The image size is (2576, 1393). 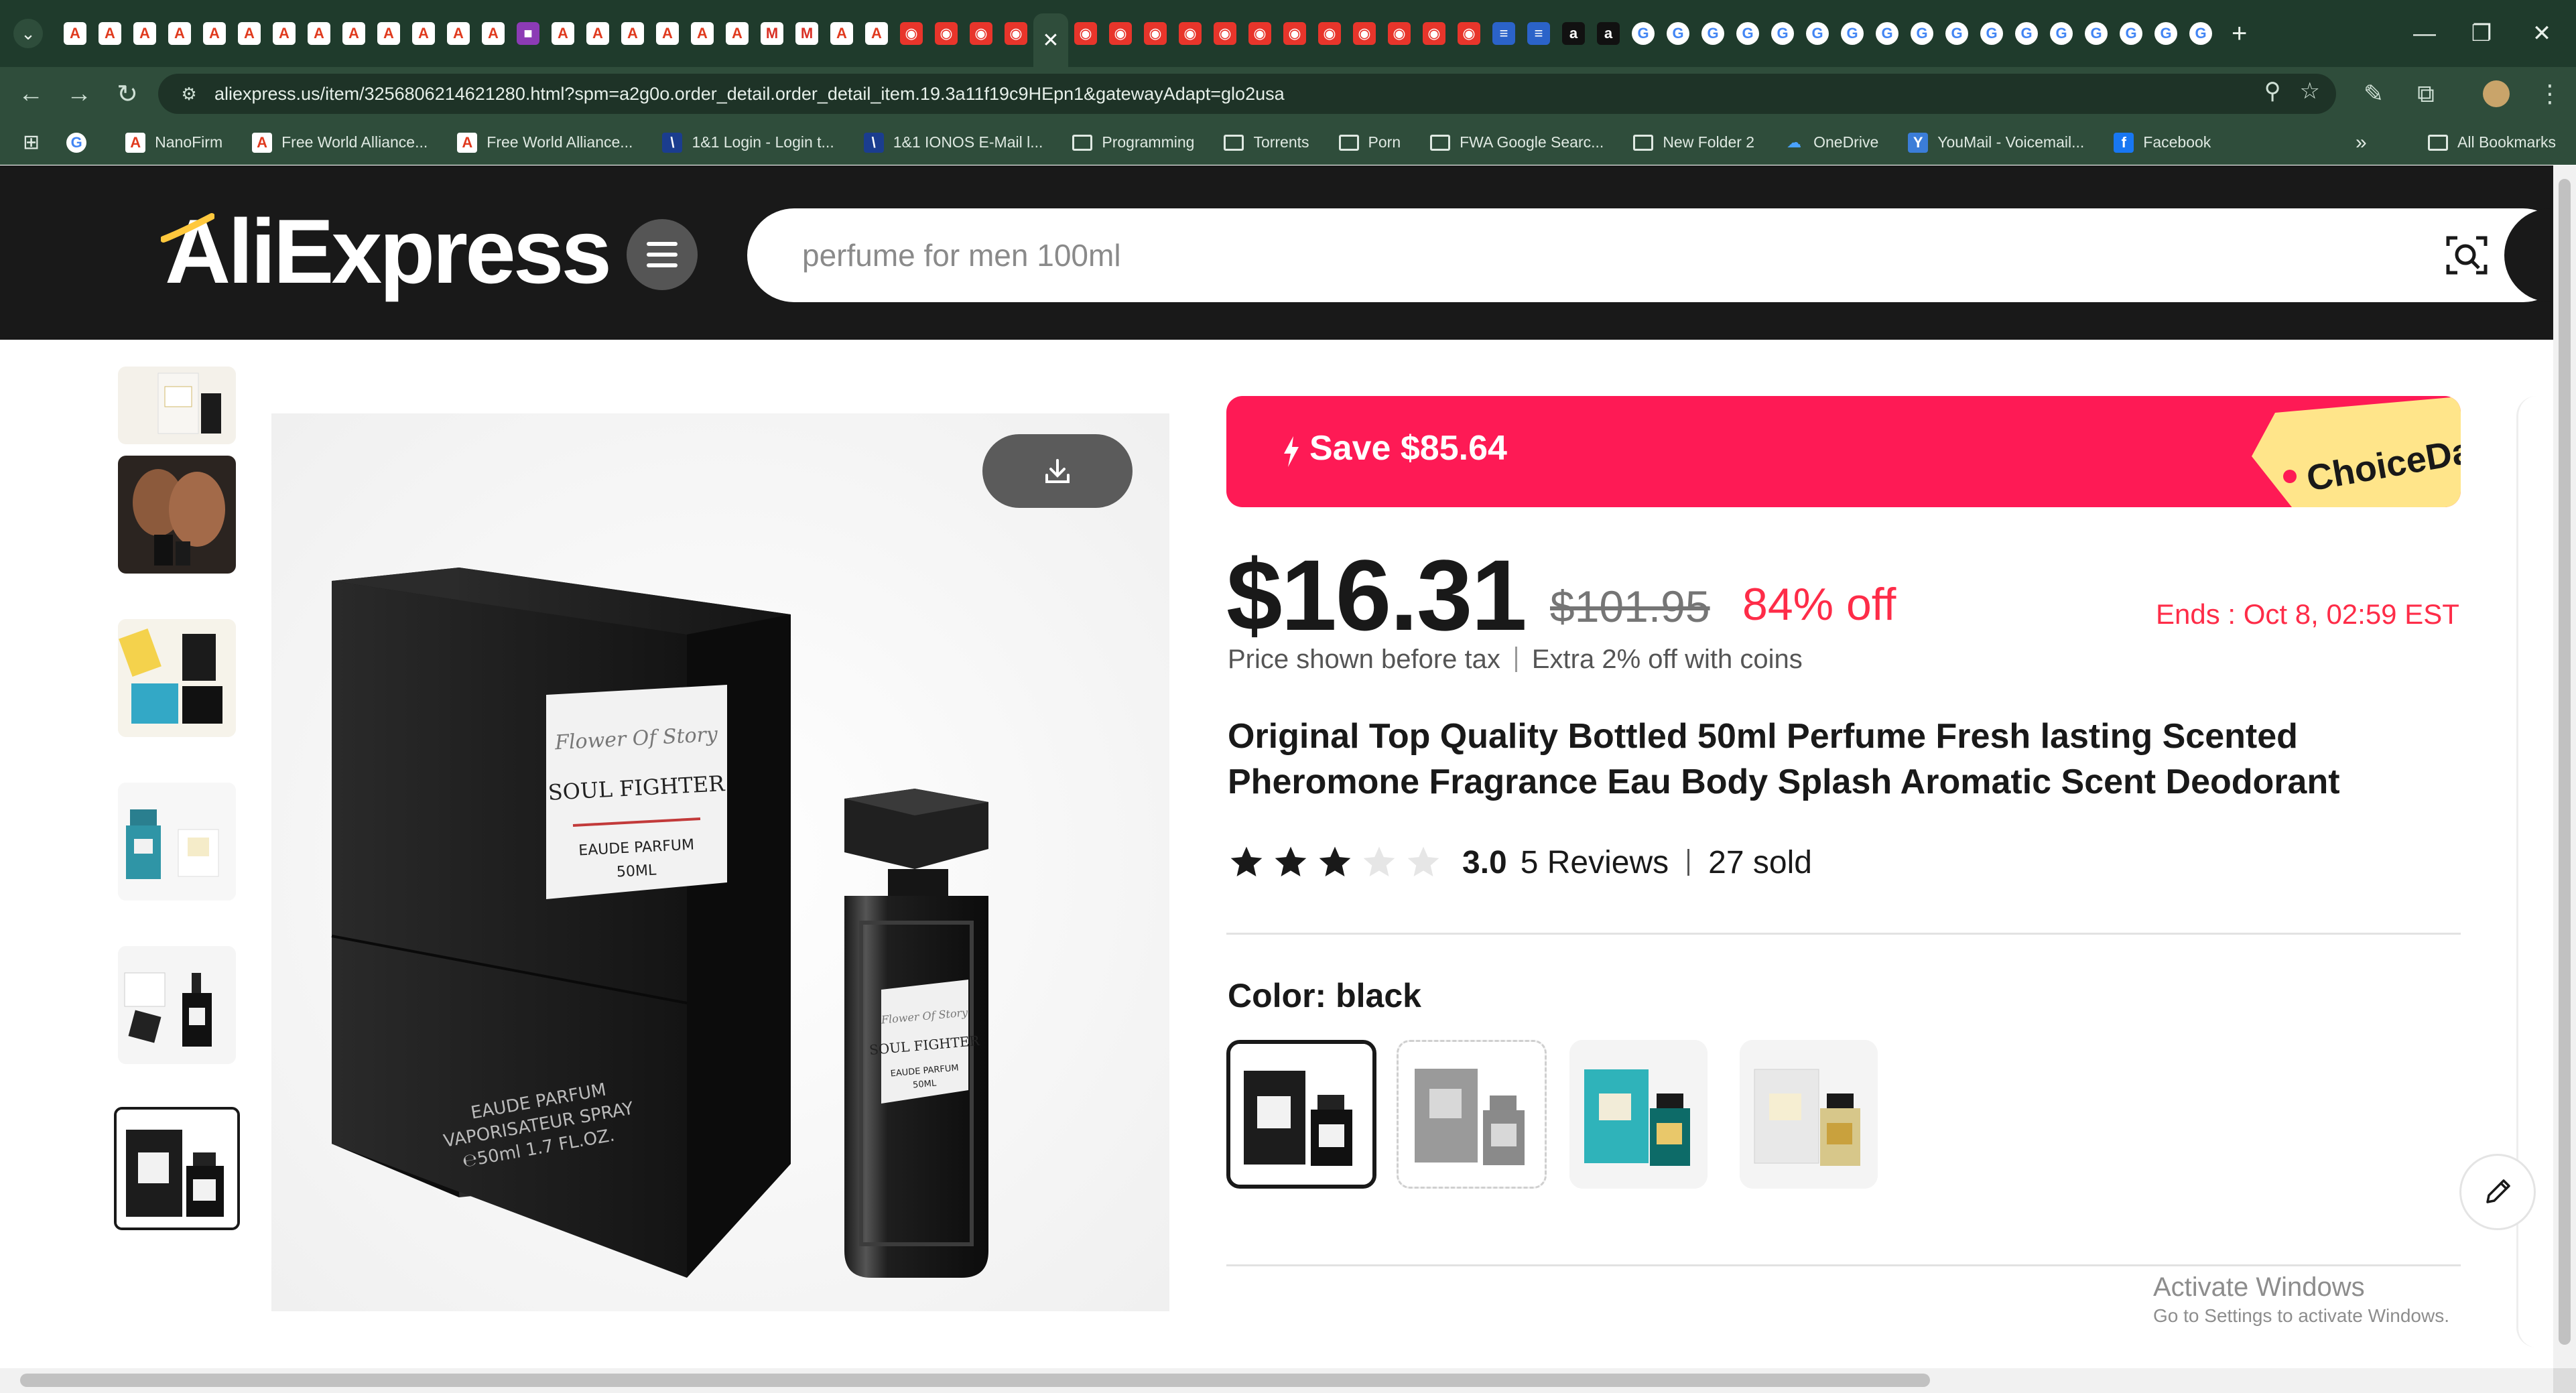 What do you see at coordinates (2497, 1192) in the screenshot?
I see `edit-floating-button` at bounding box center [2497, 1192].